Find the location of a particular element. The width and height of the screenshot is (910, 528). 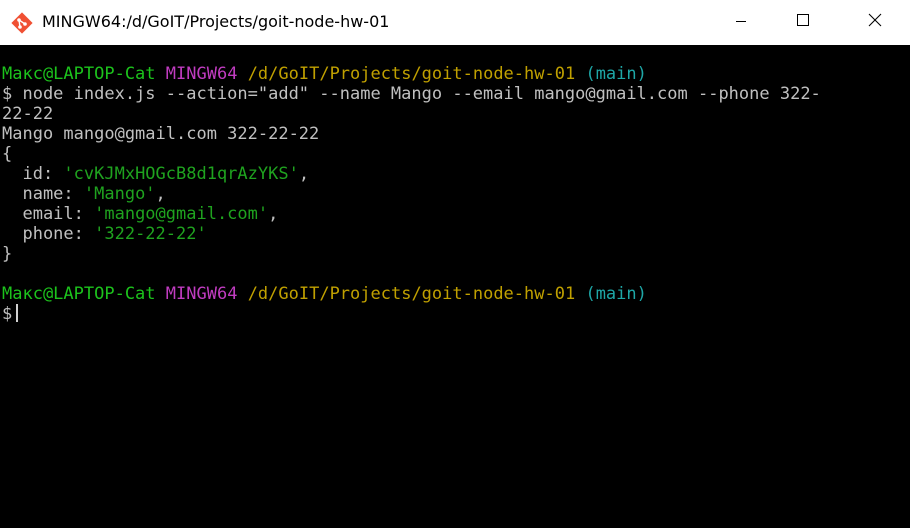

object-key: name: is located at coordinates (43, 194).